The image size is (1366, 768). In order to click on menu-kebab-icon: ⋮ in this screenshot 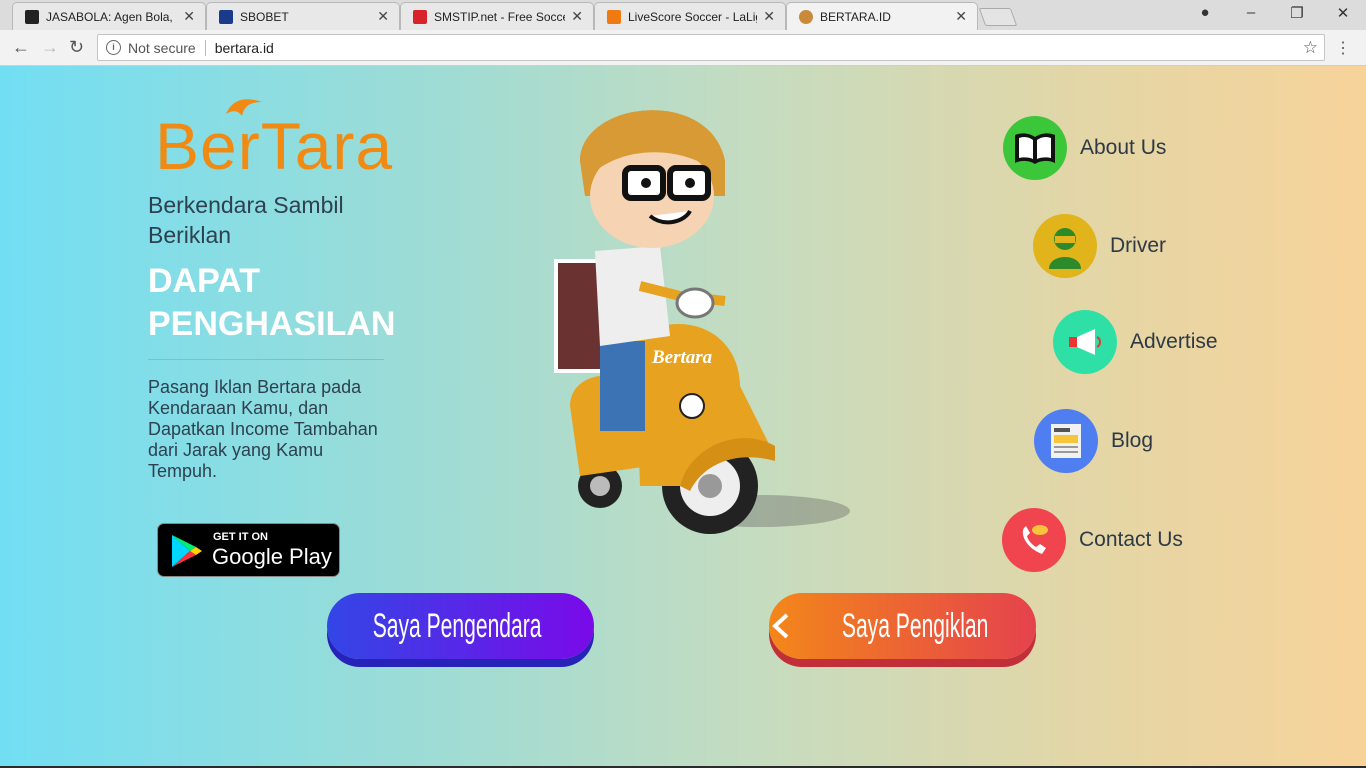, I will do `click(1343, 48)`.